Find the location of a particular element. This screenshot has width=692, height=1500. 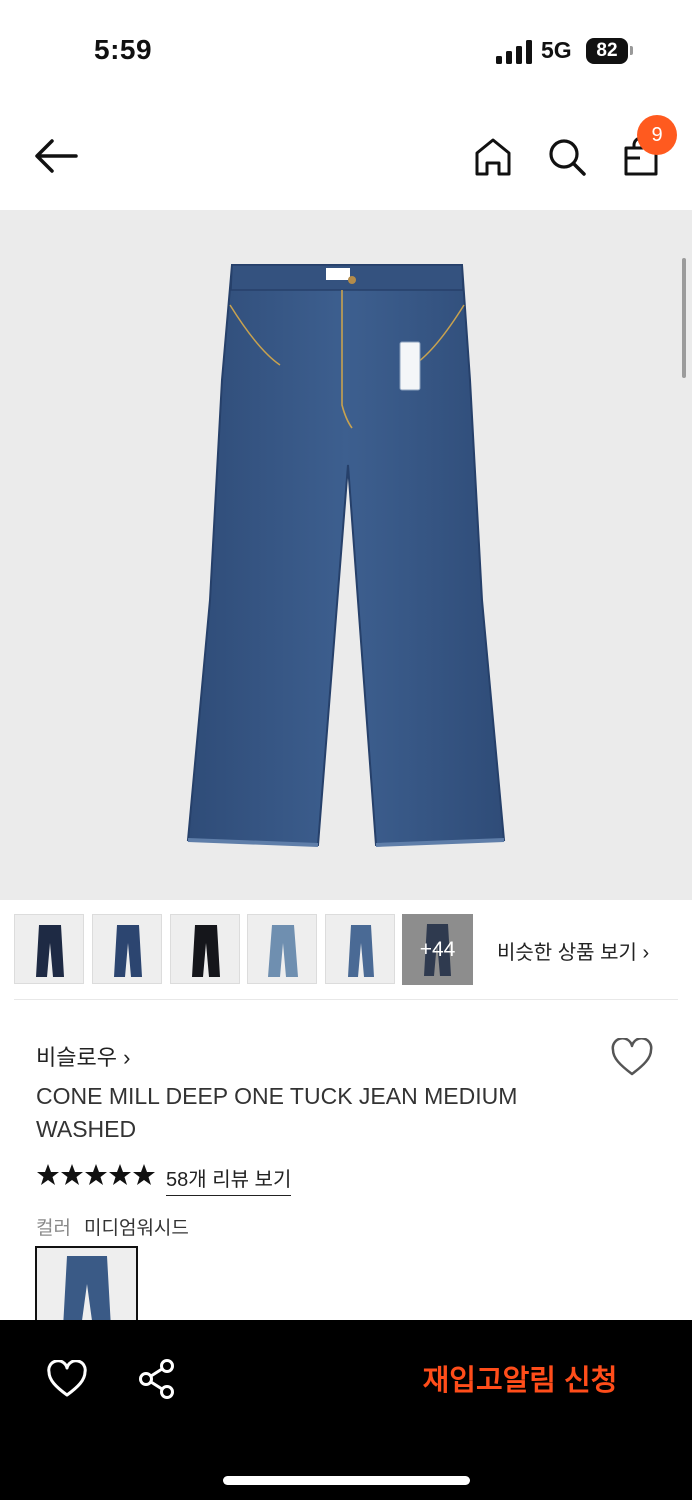

rating-stars-icon is located at coordinates (96, 1174).